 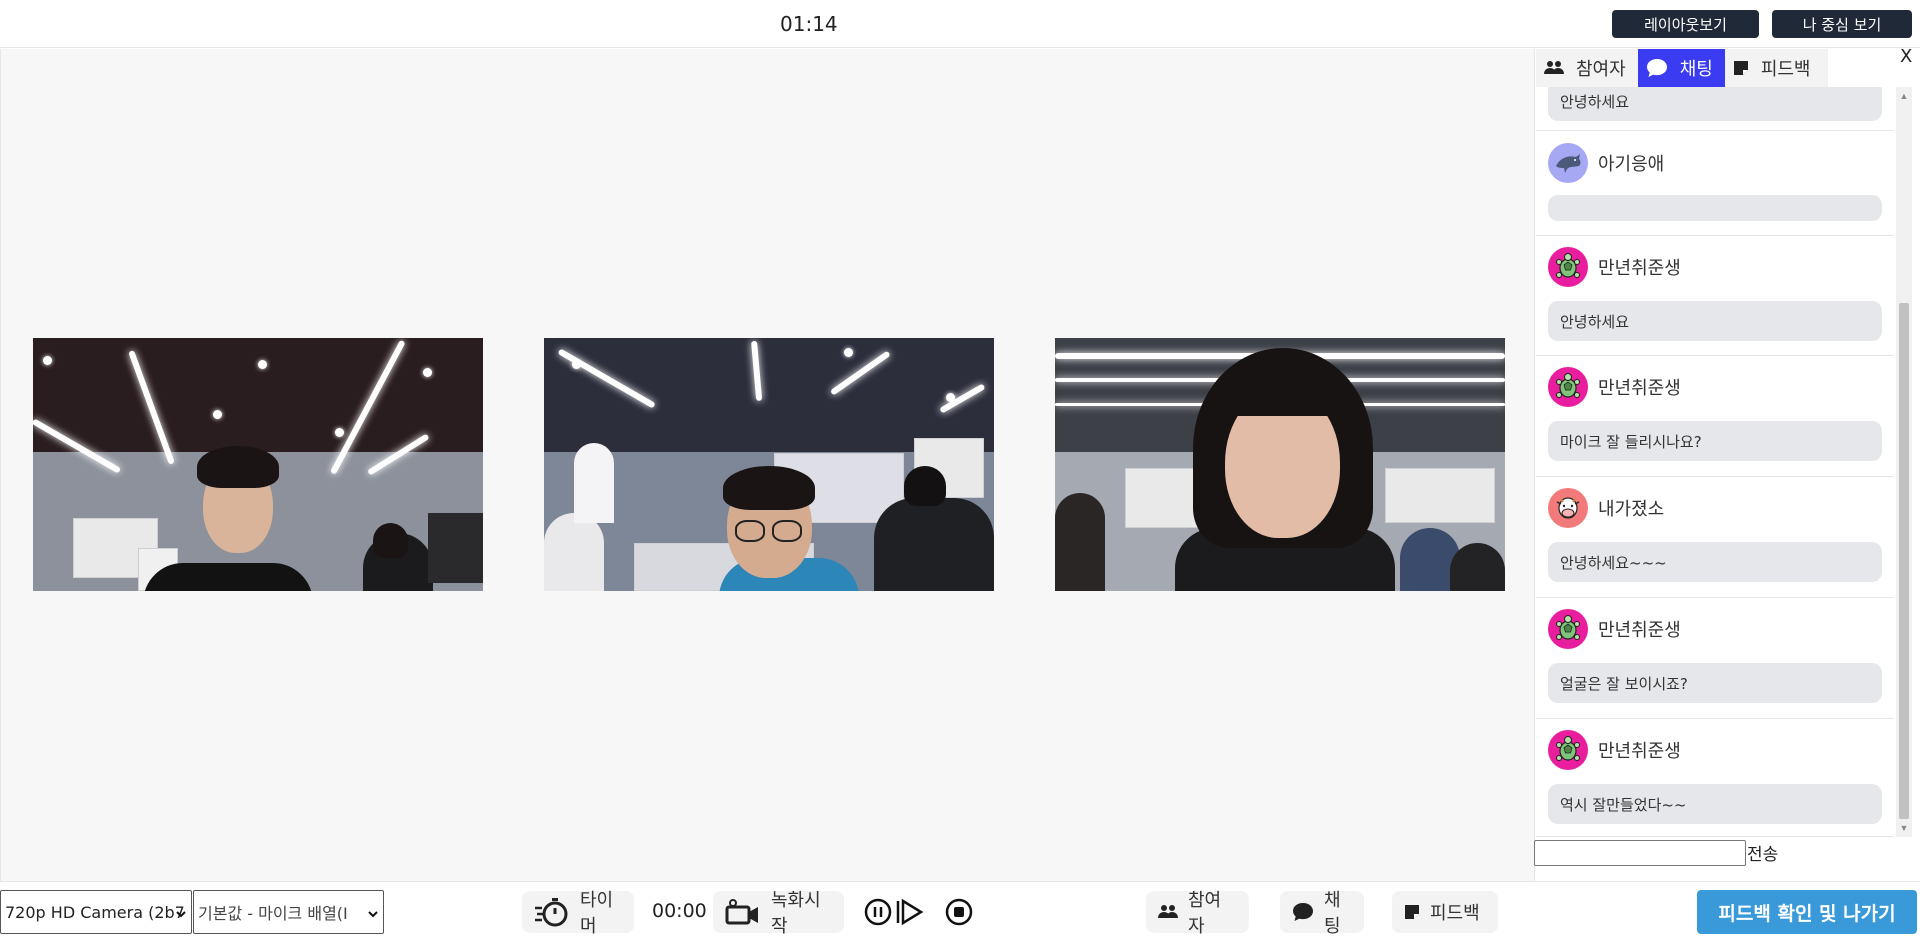 I want to click on feedback-button: 피드백, so click(x=1445, y=912).